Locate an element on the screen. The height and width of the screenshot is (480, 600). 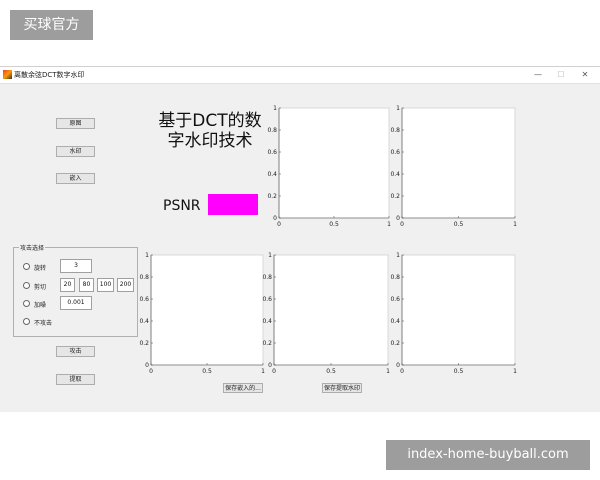
axes-1: 00.20.40.60.810 0.5 1 is located at coordinates (329, 166).